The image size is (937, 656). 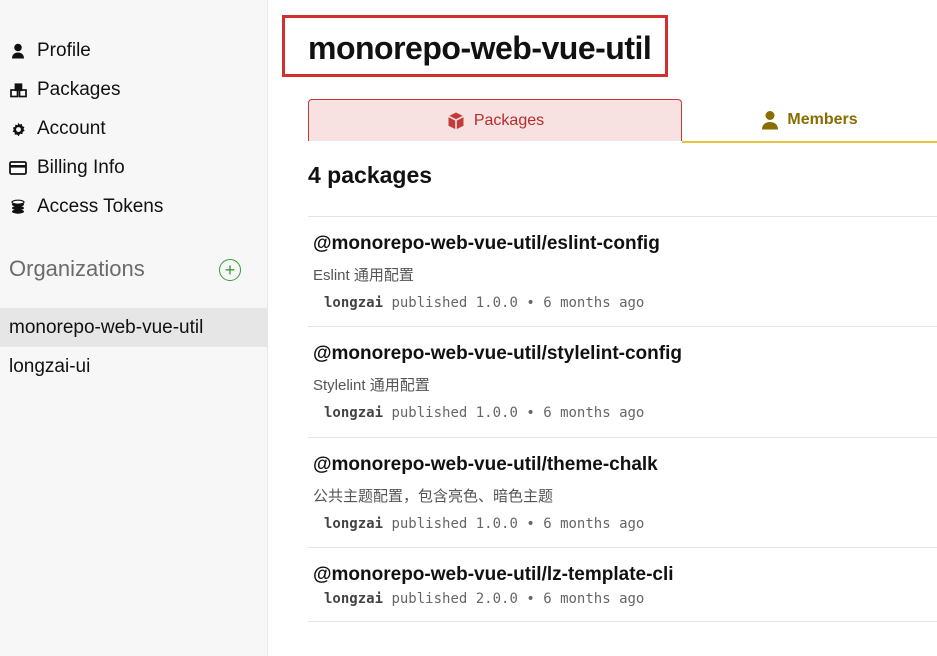 What do you see at coordinates (18, 129) in the screenshot?
I see `gear-icon` at bounding box center [18, 129].